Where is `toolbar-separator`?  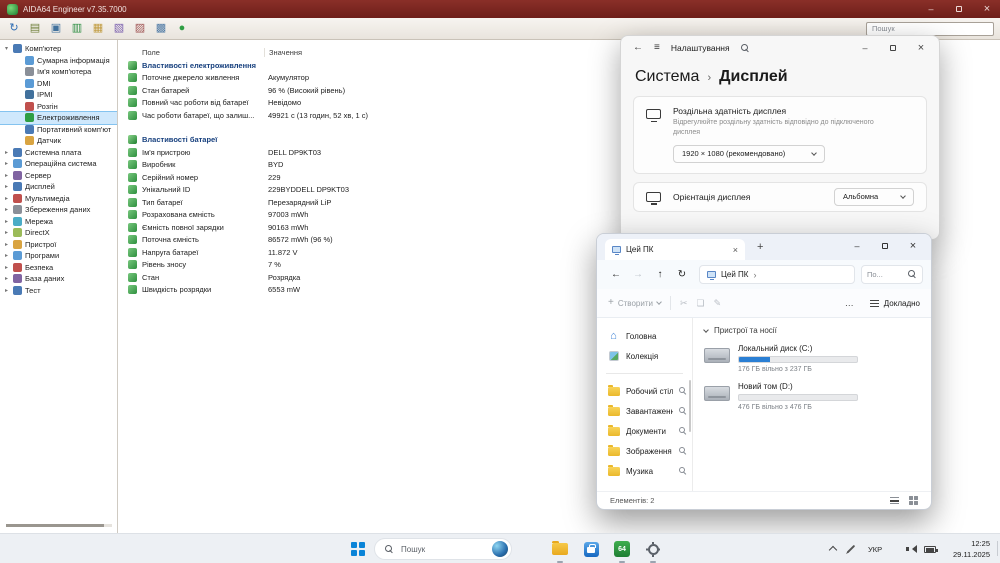
toolbar-separator is located at coordinates (670, 303).